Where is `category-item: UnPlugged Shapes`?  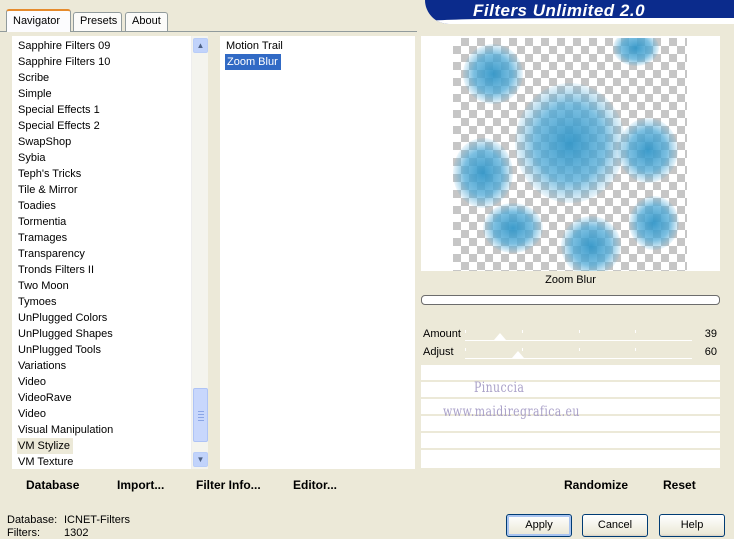 category-item: UnPlugged Shapes is located at coordinates (65, 334).